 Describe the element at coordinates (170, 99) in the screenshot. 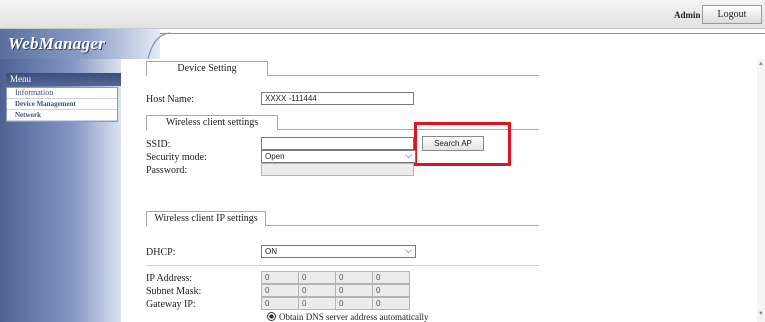

I see `host-name-label: Host Name:` at that location.